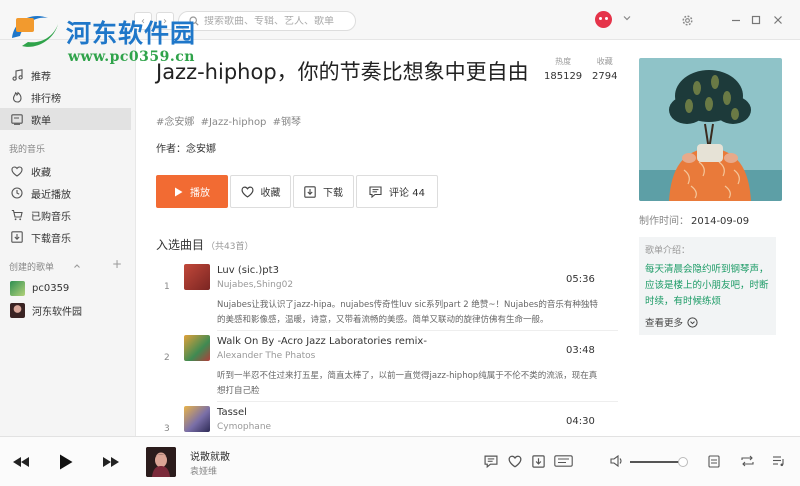 This screenshot has width=800, height=486. I want to click on track-title: Tassel, so click(232, 412).